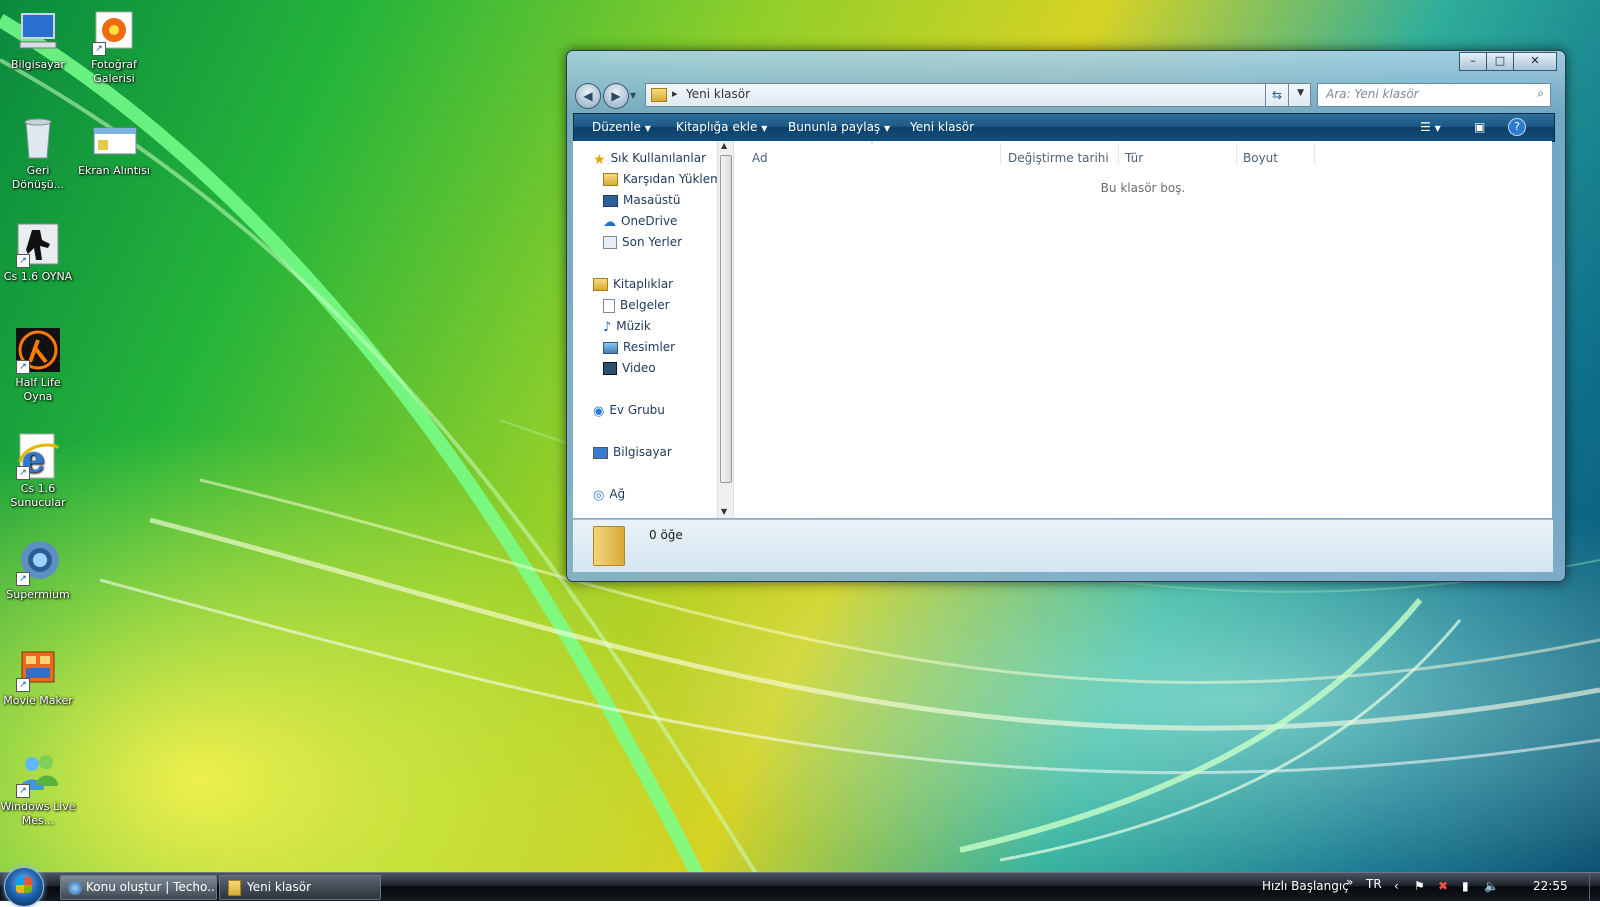 The height and width of the screenshot is (907, 1600). What do you see at coordinates (662, 179) in the screenshot?
I see `nav-downloads: Karşıdan Yüklem` at bounding box center [662, 179].